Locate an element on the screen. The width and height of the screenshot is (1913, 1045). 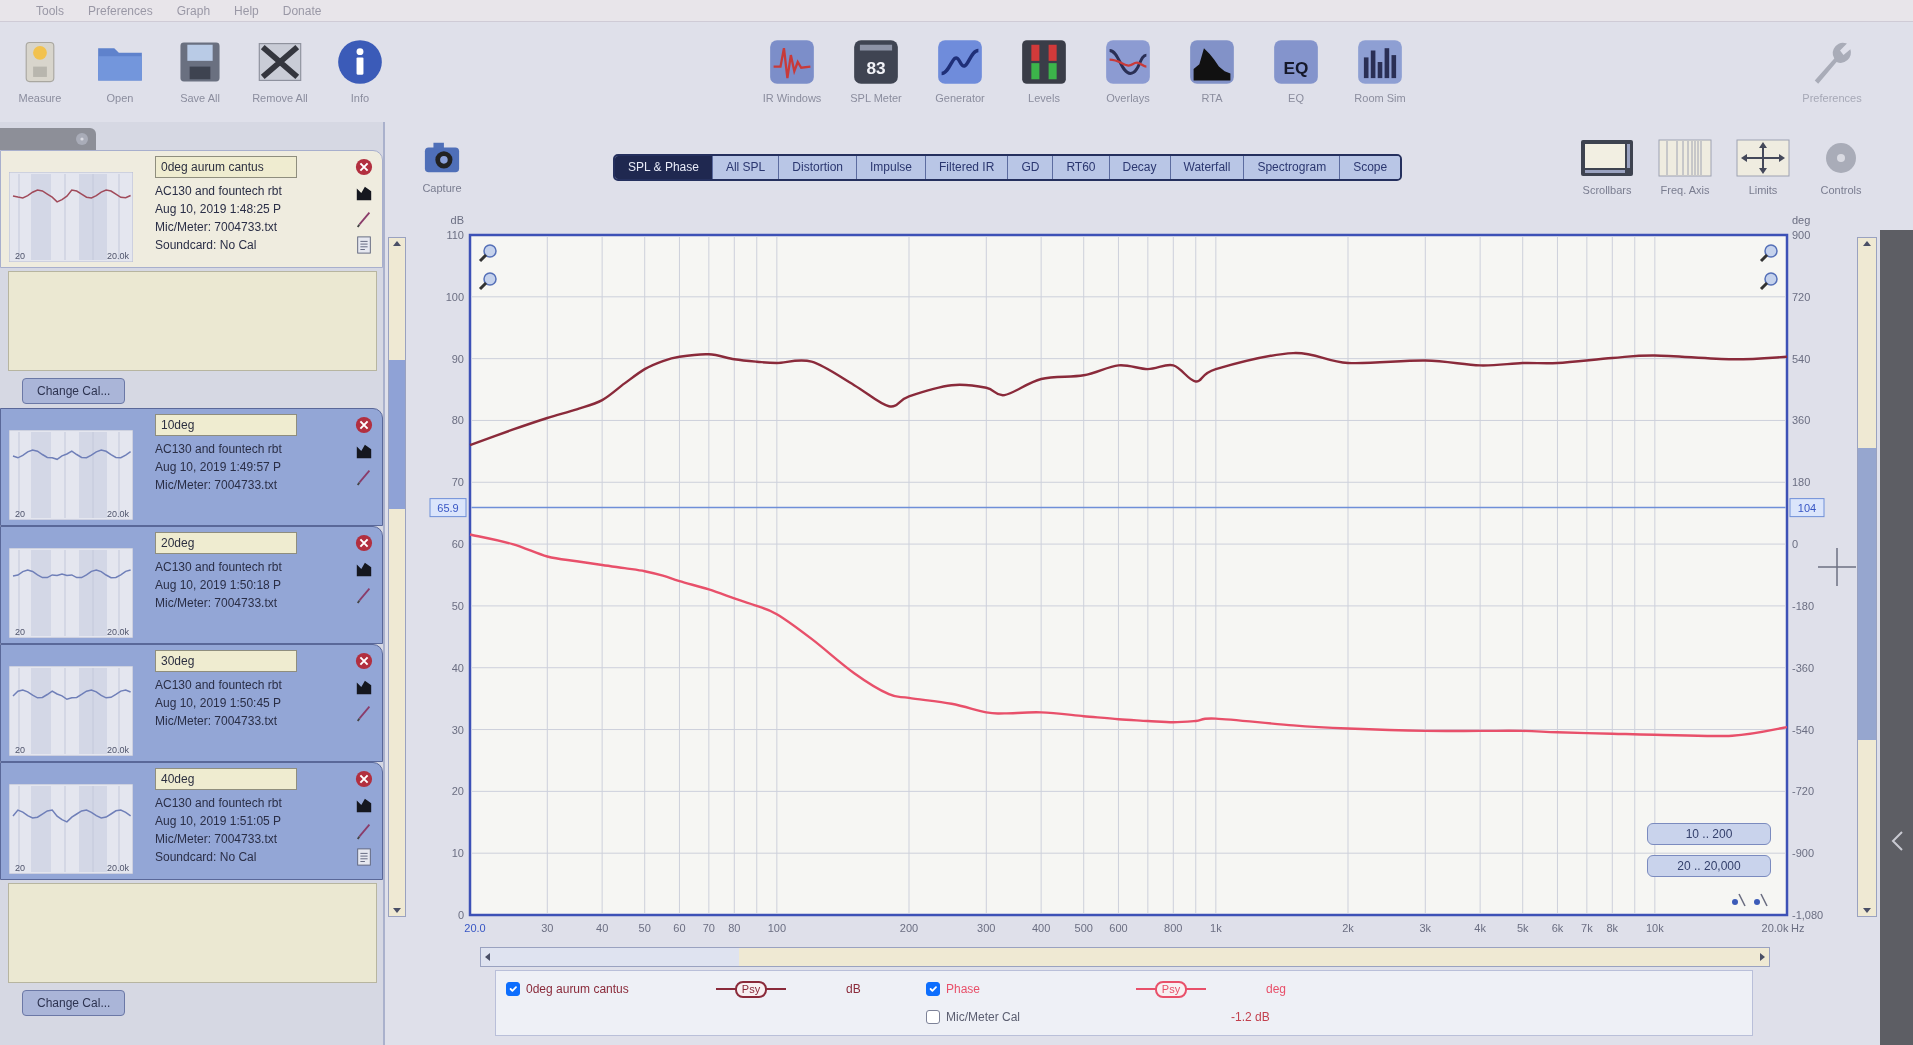
capture-button: Capture is located at coordinates (442, 167).